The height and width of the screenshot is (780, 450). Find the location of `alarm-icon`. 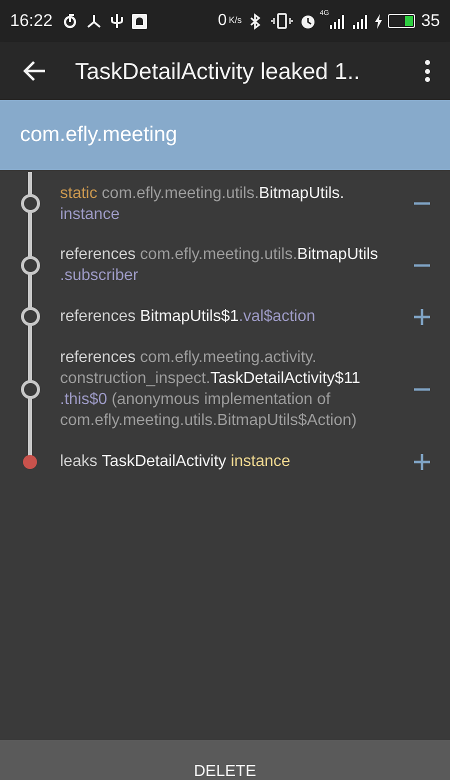

alarm-icon is located at coordinates (308, 21).